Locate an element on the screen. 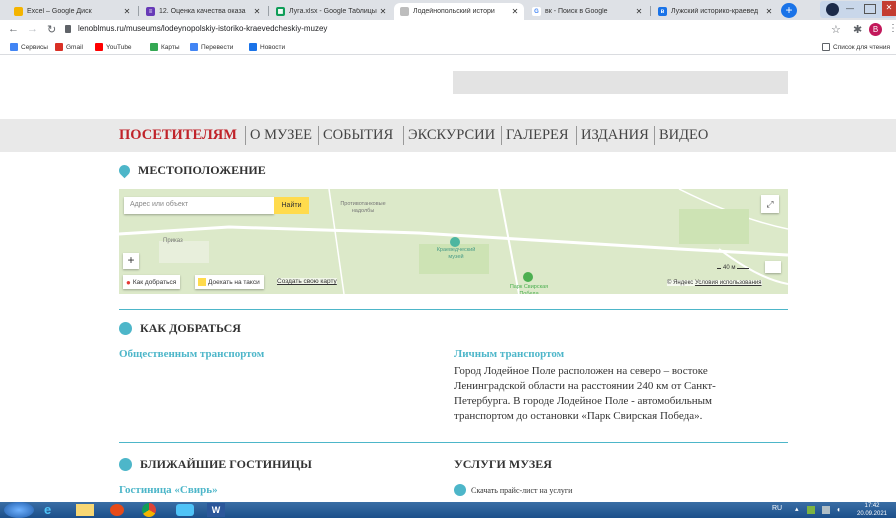  nav-visitors: ПОСЕТИТЕЛЯМ is located at coordinates (178, 135).